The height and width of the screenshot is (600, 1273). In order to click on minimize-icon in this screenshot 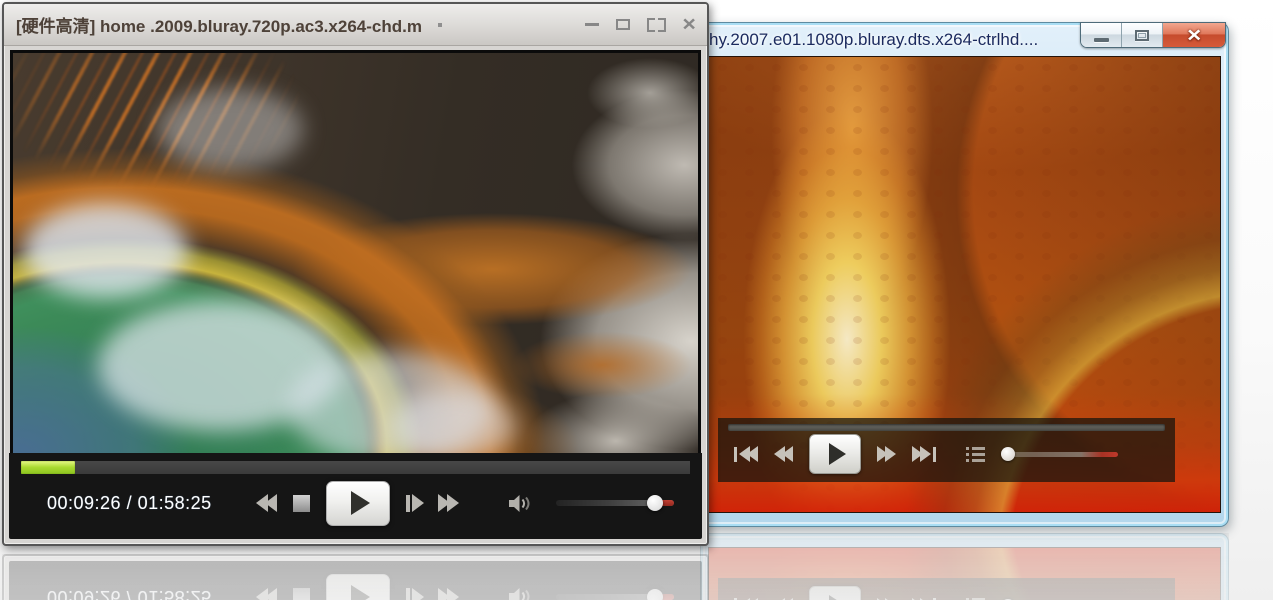, I will do `click(1101, 39)`.